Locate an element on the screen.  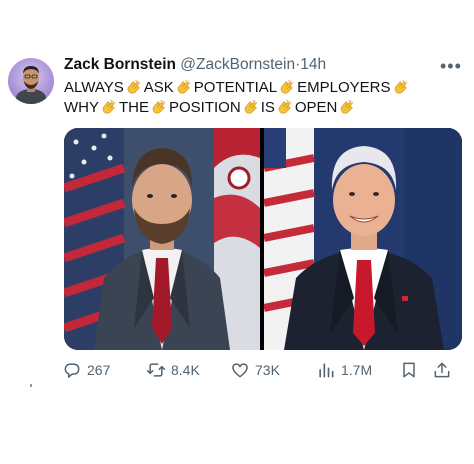
reply-count: 267 is located at coordinates (99, 370).